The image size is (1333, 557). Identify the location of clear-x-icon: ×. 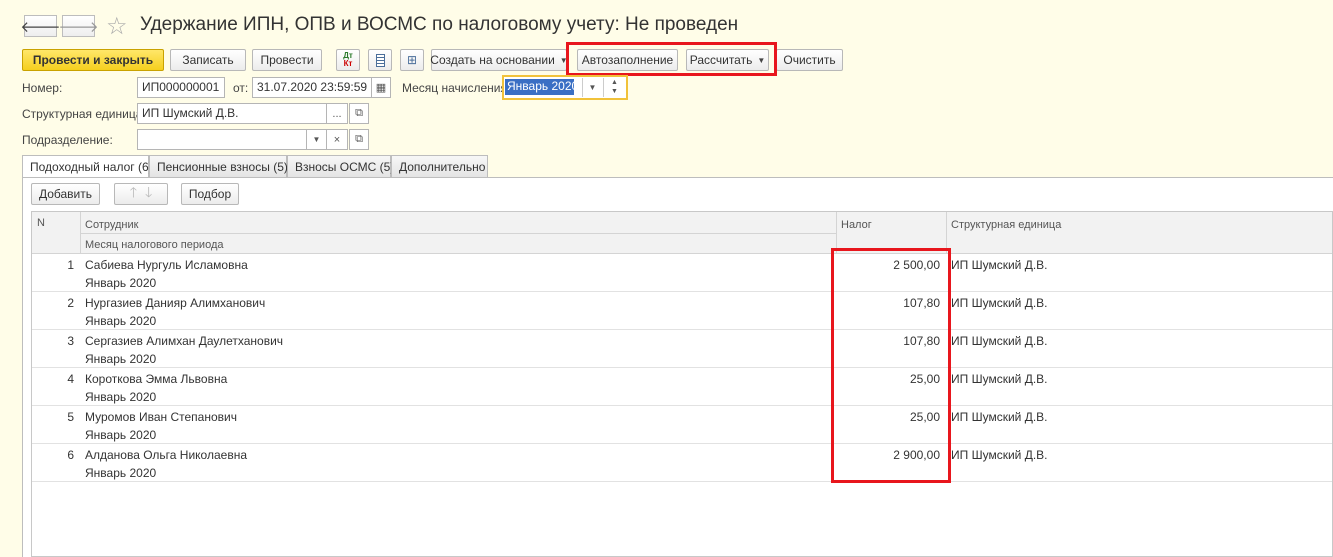
(337, 139).